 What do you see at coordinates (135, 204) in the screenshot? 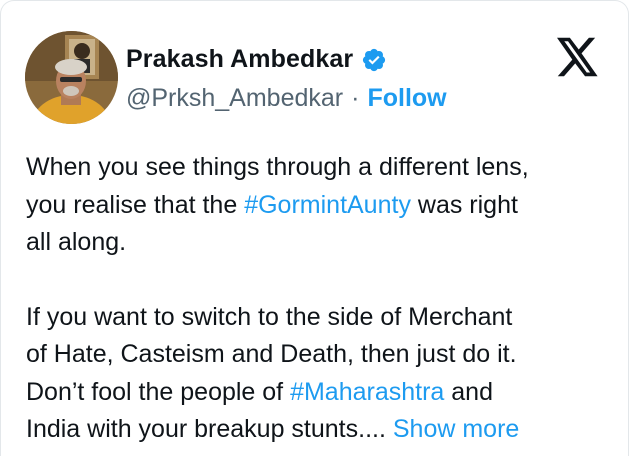
I see `tweet-line: you realise that the` at bounding box center [135, 204].